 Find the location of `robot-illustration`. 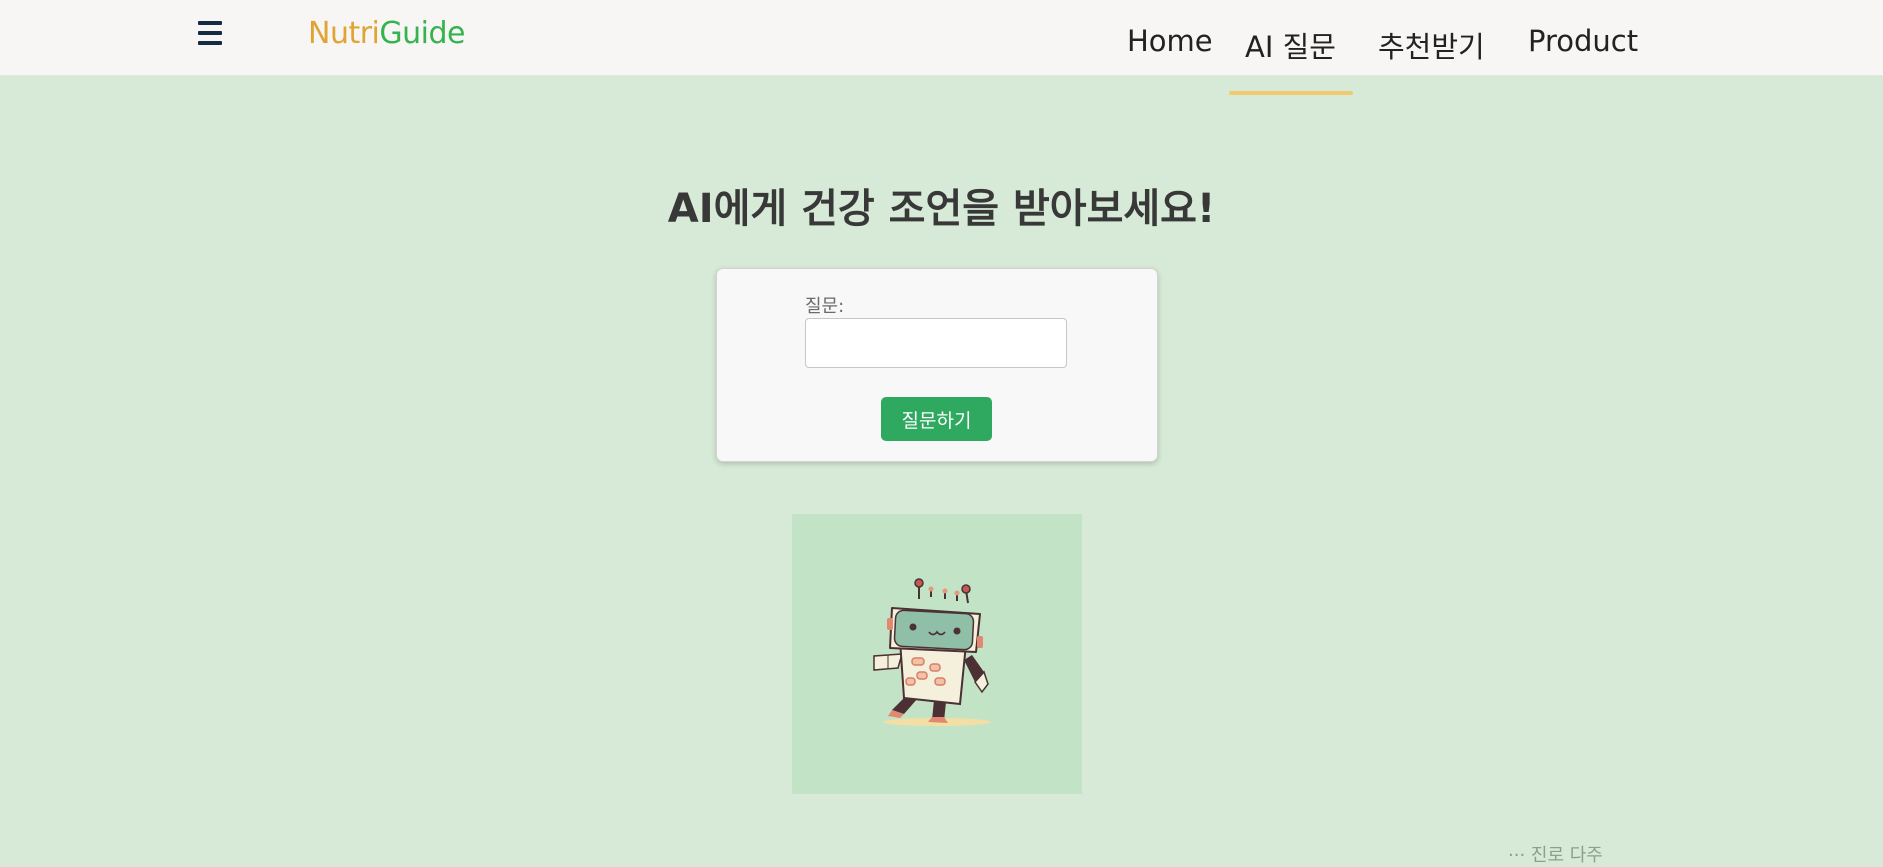

robot-illustration is located at coordinates (937, 654).